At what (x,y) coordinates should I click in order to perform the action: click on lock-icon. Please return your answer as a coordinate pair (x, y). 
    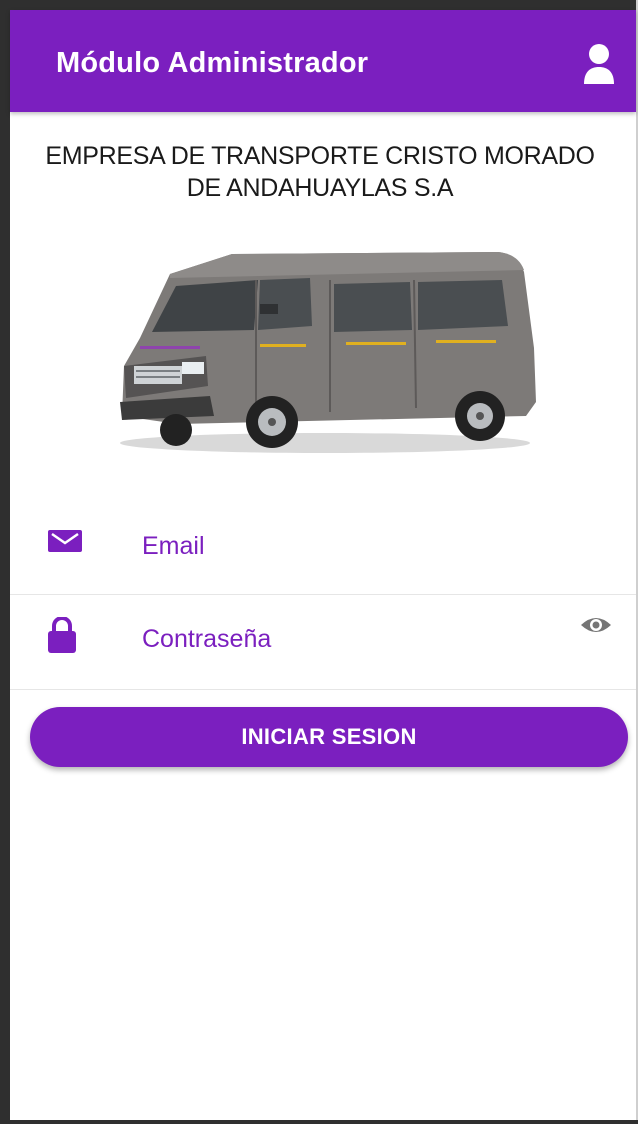
    Looking at the image, I should click on (62, 635).